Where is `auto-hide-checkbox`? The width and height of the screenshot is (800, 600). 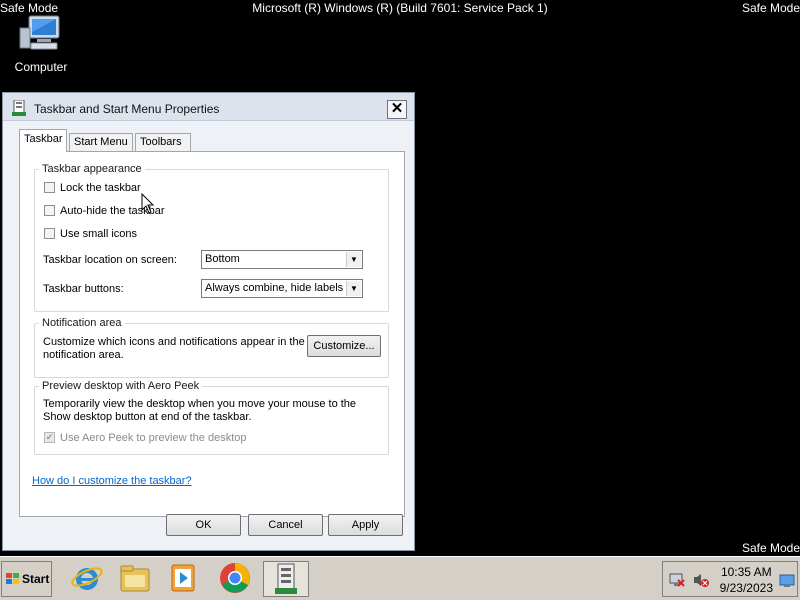 auto-hide-checkbox is located at coordinates (49, 210).